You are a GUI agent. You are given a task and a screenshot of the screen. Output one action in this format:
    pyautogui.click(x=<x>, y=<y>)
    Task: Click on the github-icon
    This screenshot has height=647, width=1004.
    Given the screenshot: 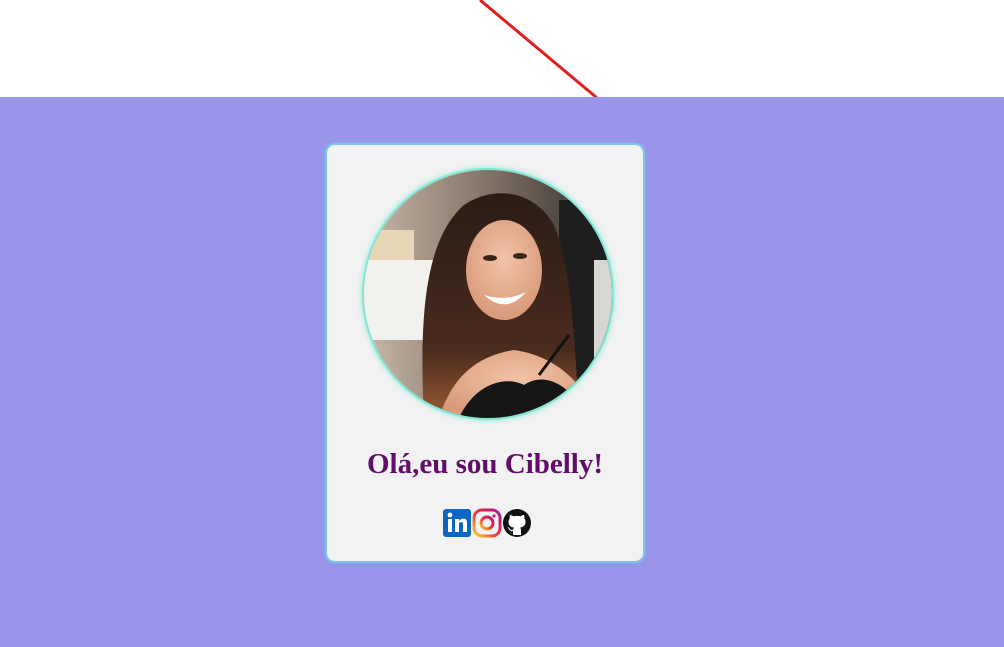 What is the action you would take?
    pyautogui.click(x=517, y=523)
    